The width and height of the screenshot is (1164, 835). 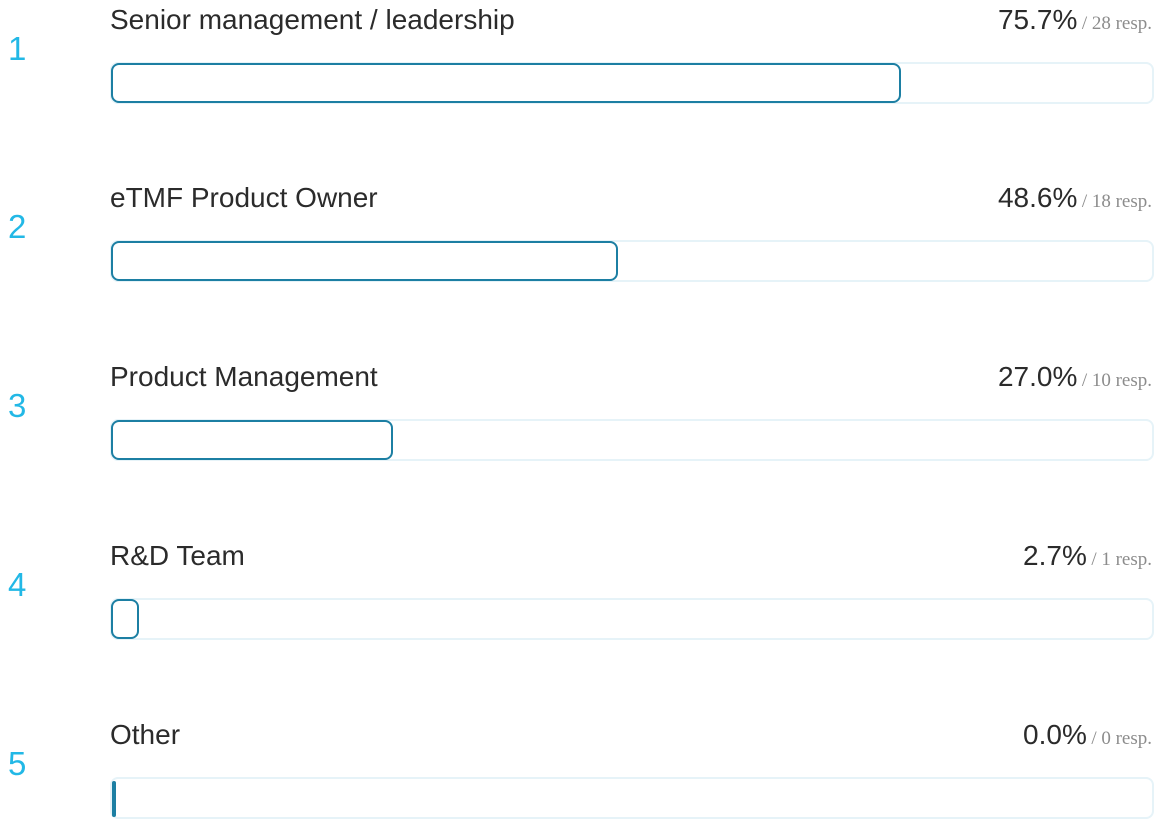 What do you see at coordinates (1116, 23) in the screenshot?
I see `response-count-label: / 28 resp.` at bounding box center [1116, 23].